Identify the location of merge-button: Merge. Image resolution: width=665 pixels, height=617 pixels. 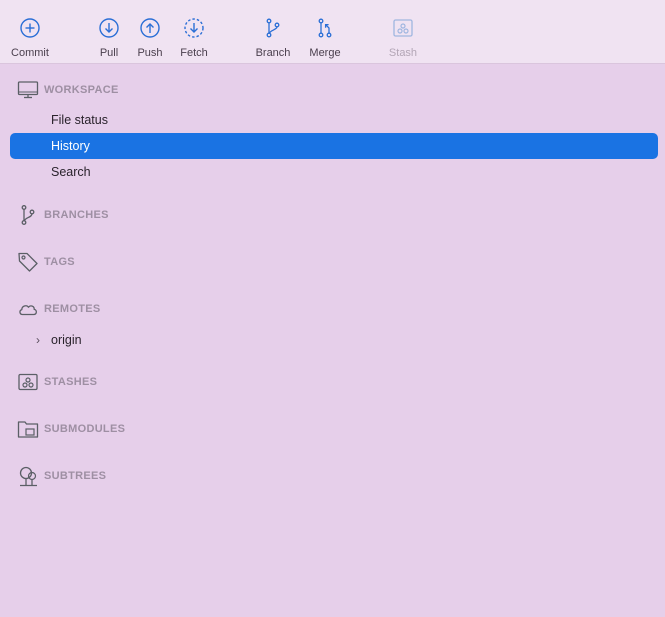
(325, 32).